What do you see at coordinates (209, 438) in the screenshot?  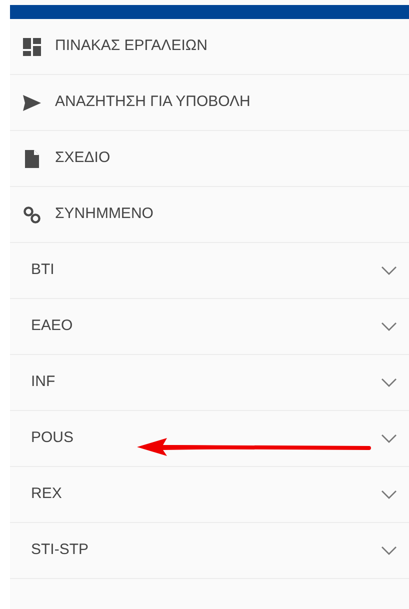 I see `nav-group: POUS` at bounding box center [209, 438].